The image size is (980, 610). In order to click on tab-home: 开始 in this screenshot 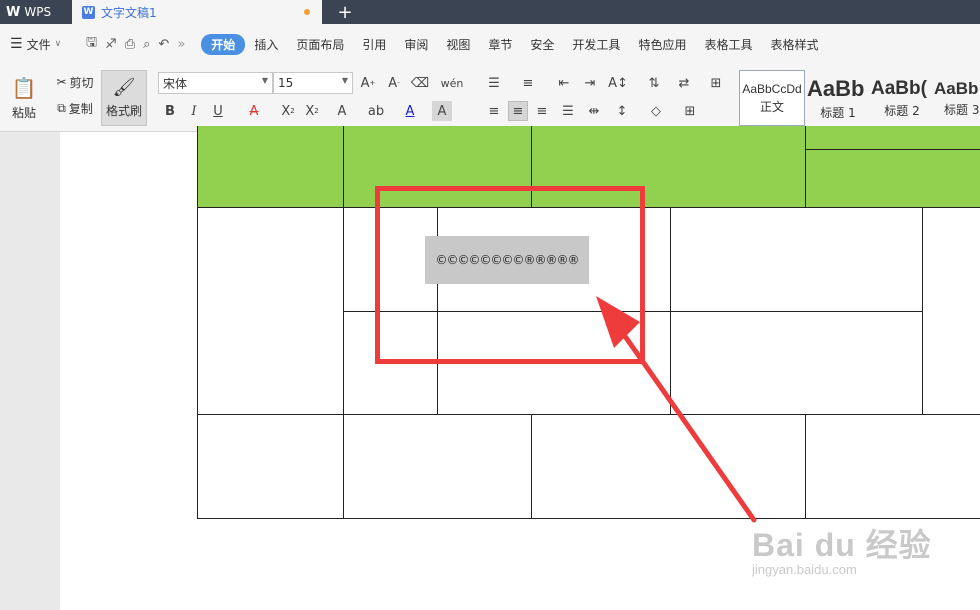, I will do `click(223, 44)`.